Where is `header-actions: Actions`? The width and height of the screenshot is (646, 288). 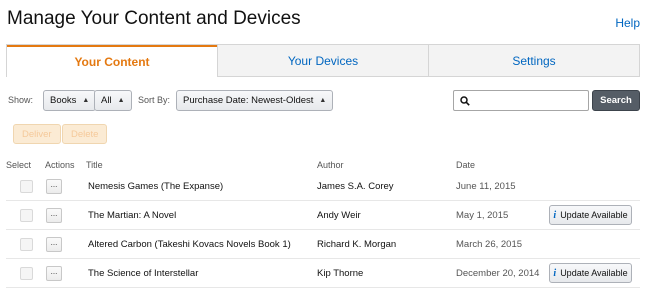
header-actions: Actions is located at coordinates (60, 165).